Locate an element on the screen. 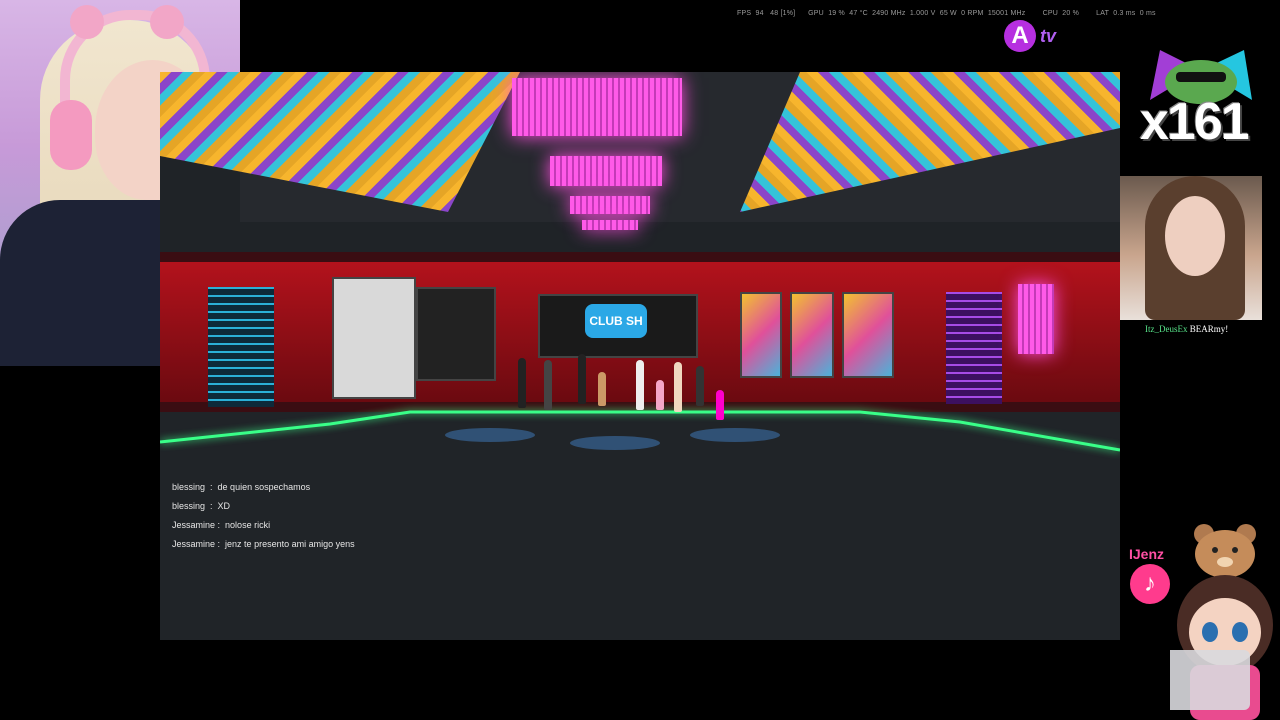 The height and width of the screenshot is (720, 1280). club-sign: CLUB SH is located at coordinates (616, 321).